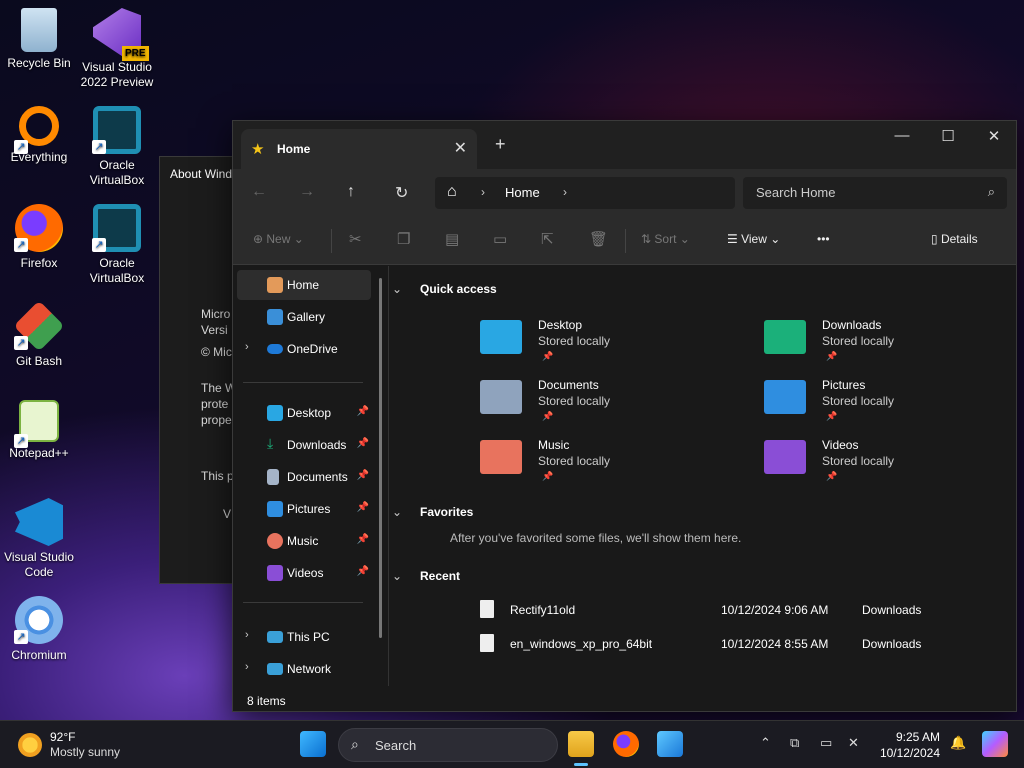  What do you see at coordinates (794, 743) in the screenshot?
I see `network-icon: ⧉` at bounding box center [794, 743].